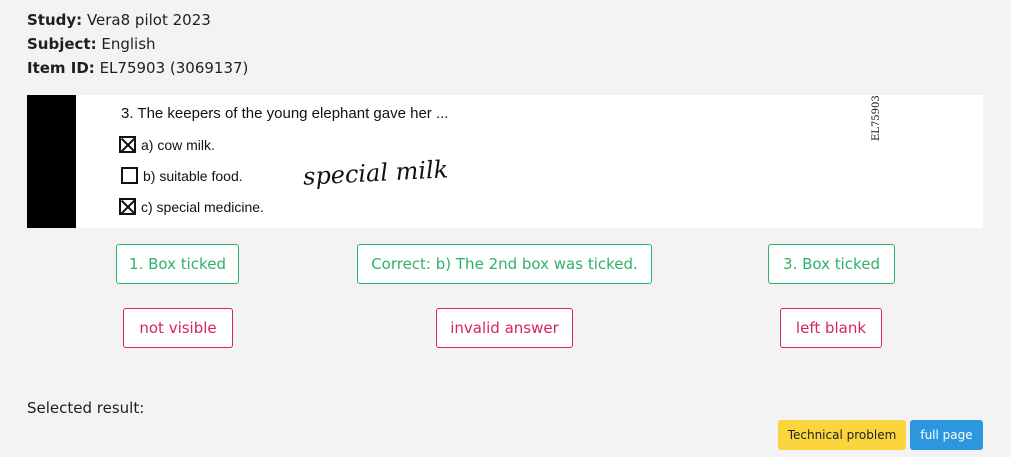 This screenshot has width=1011, height=457. Describe the element at coordinates (62, 44) in the screenshot. I see `subject-label: Subject:` at that location.